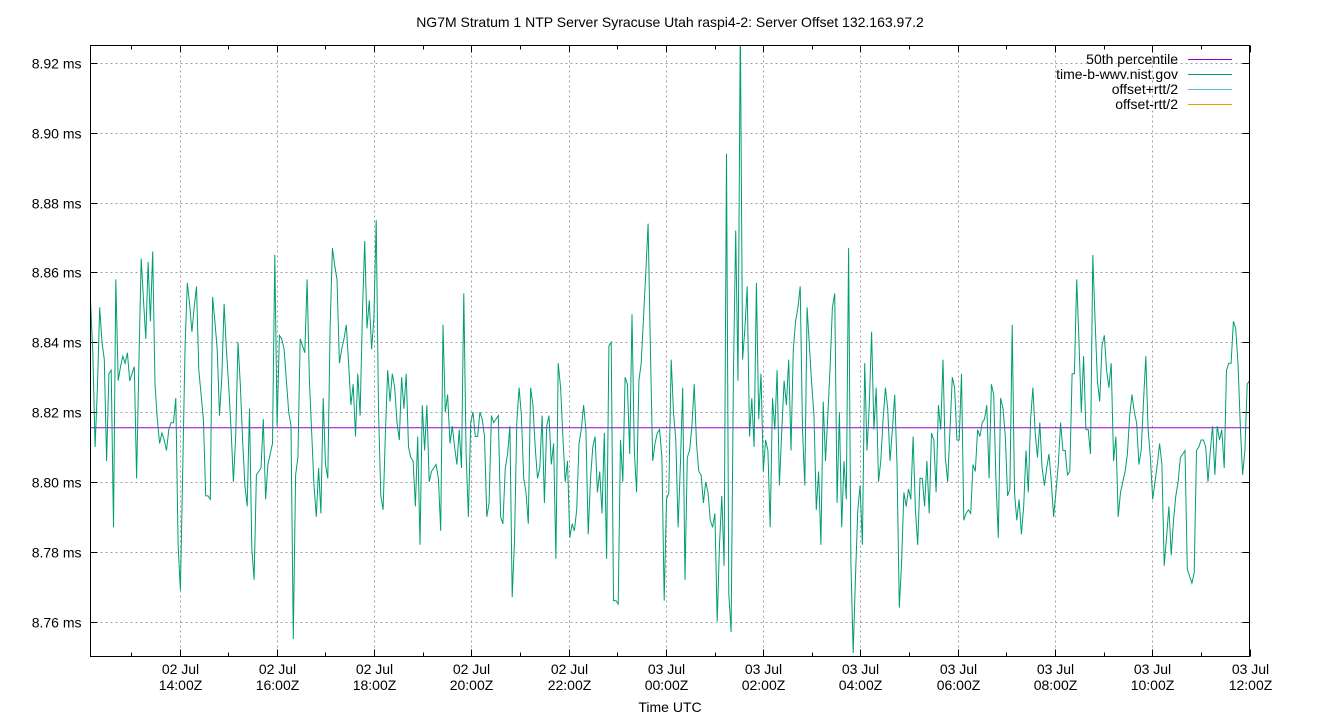 This screenshot has height=720, width=1340. Describe the element at coordinates (57, 553) in the screenshot. I see `y-tick-label: 8.78 ms` at that location.